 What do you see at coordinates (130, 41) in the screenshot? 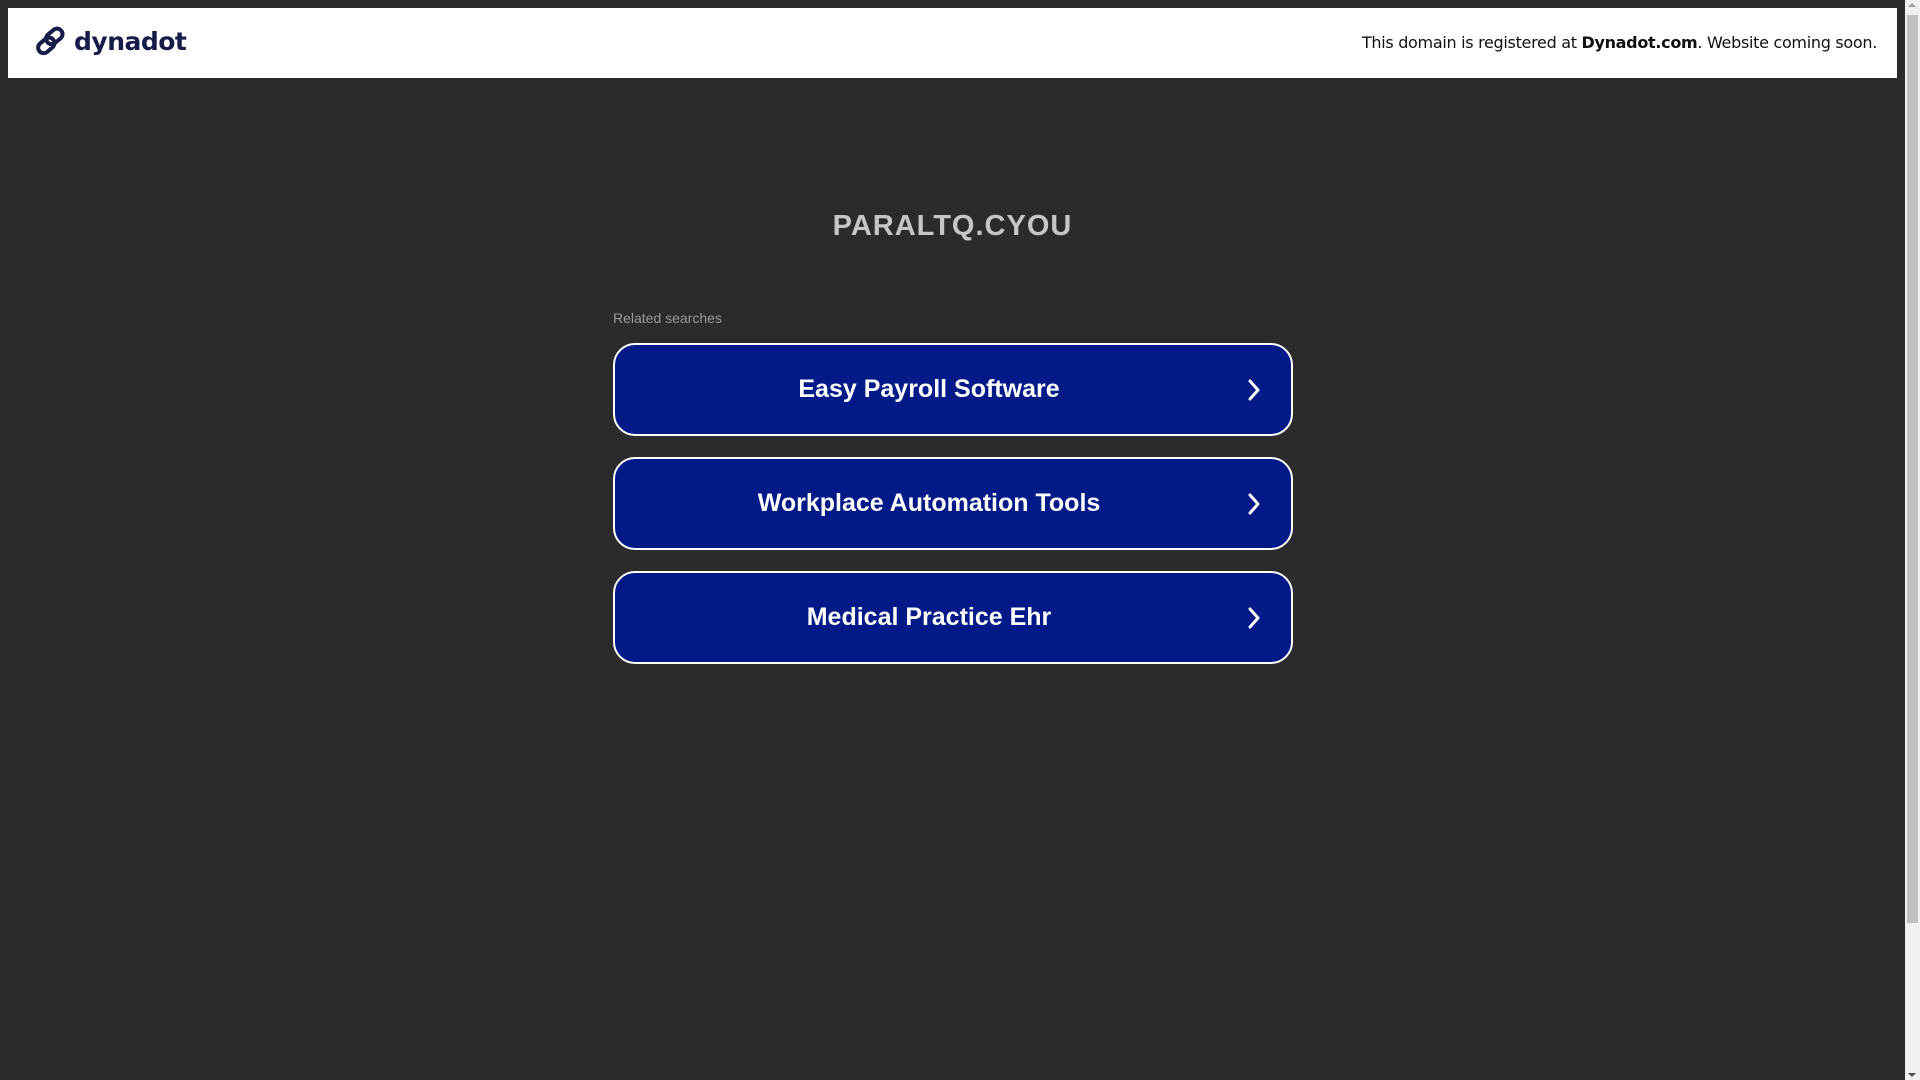
I see `logo-text: dynadot` at bounding box center [130, 41].